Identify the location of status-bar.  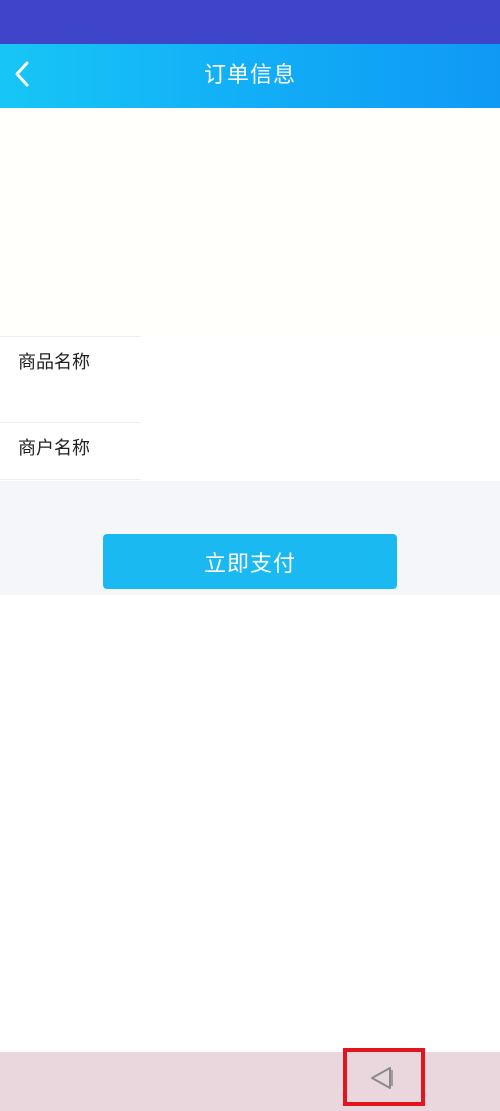
(250, 22).